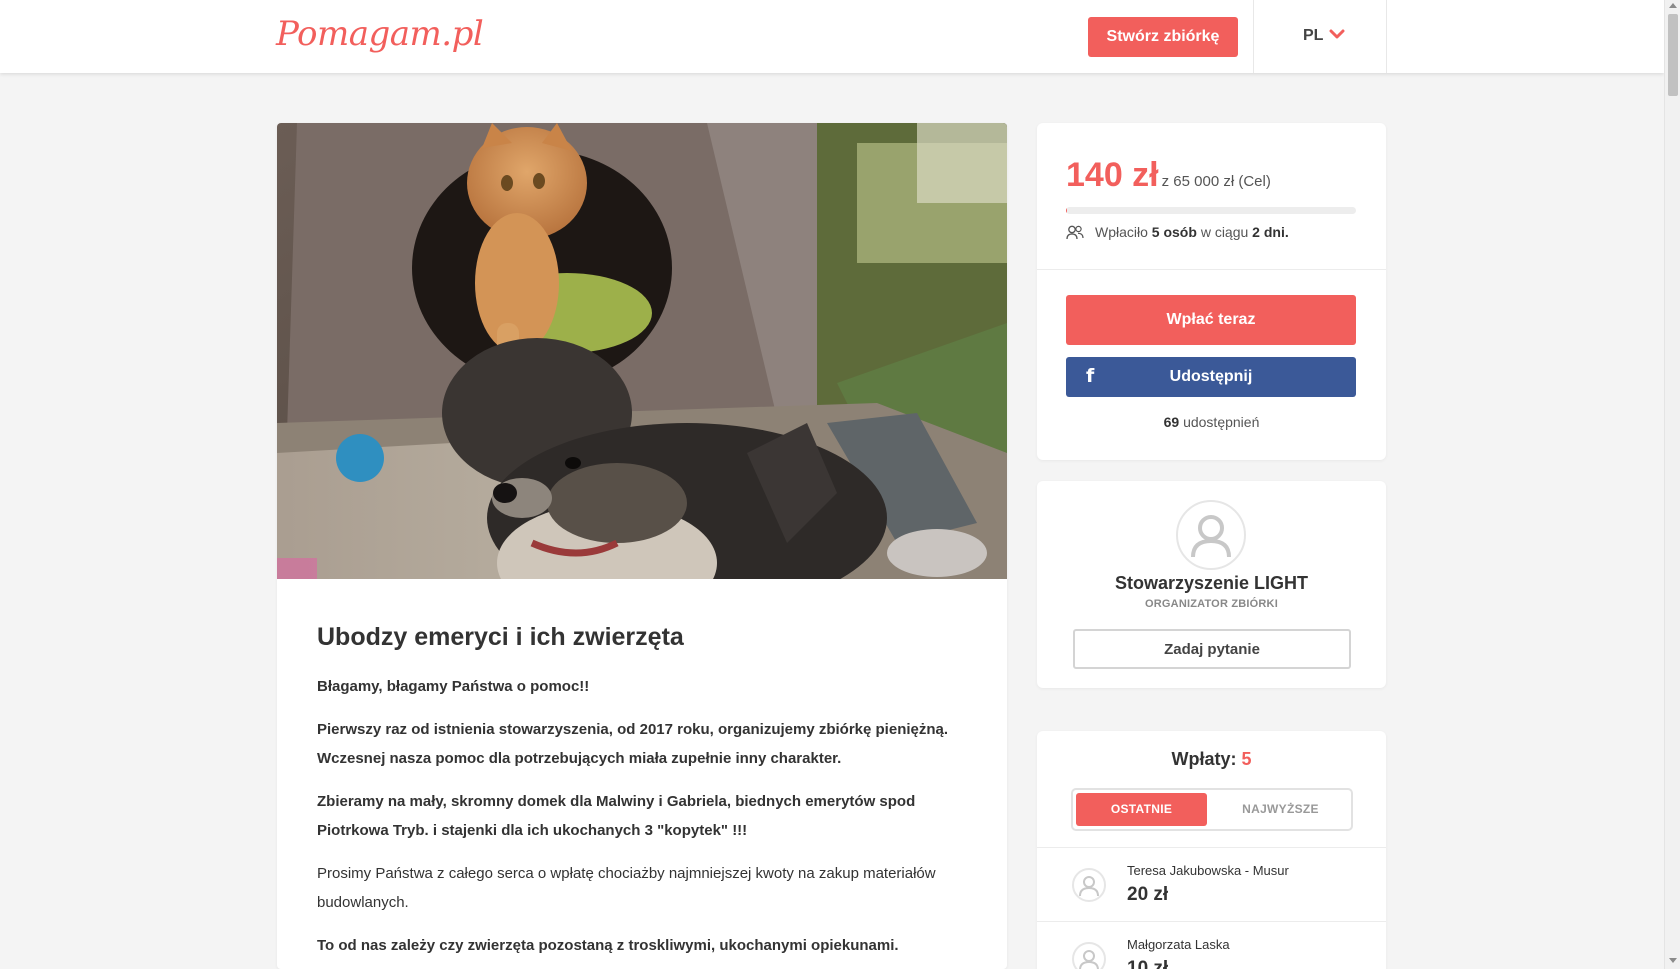 This screenshot has height=969, width=1680. I want to click on tab-top: NAJWYŻSZE, so click(1280, 809).